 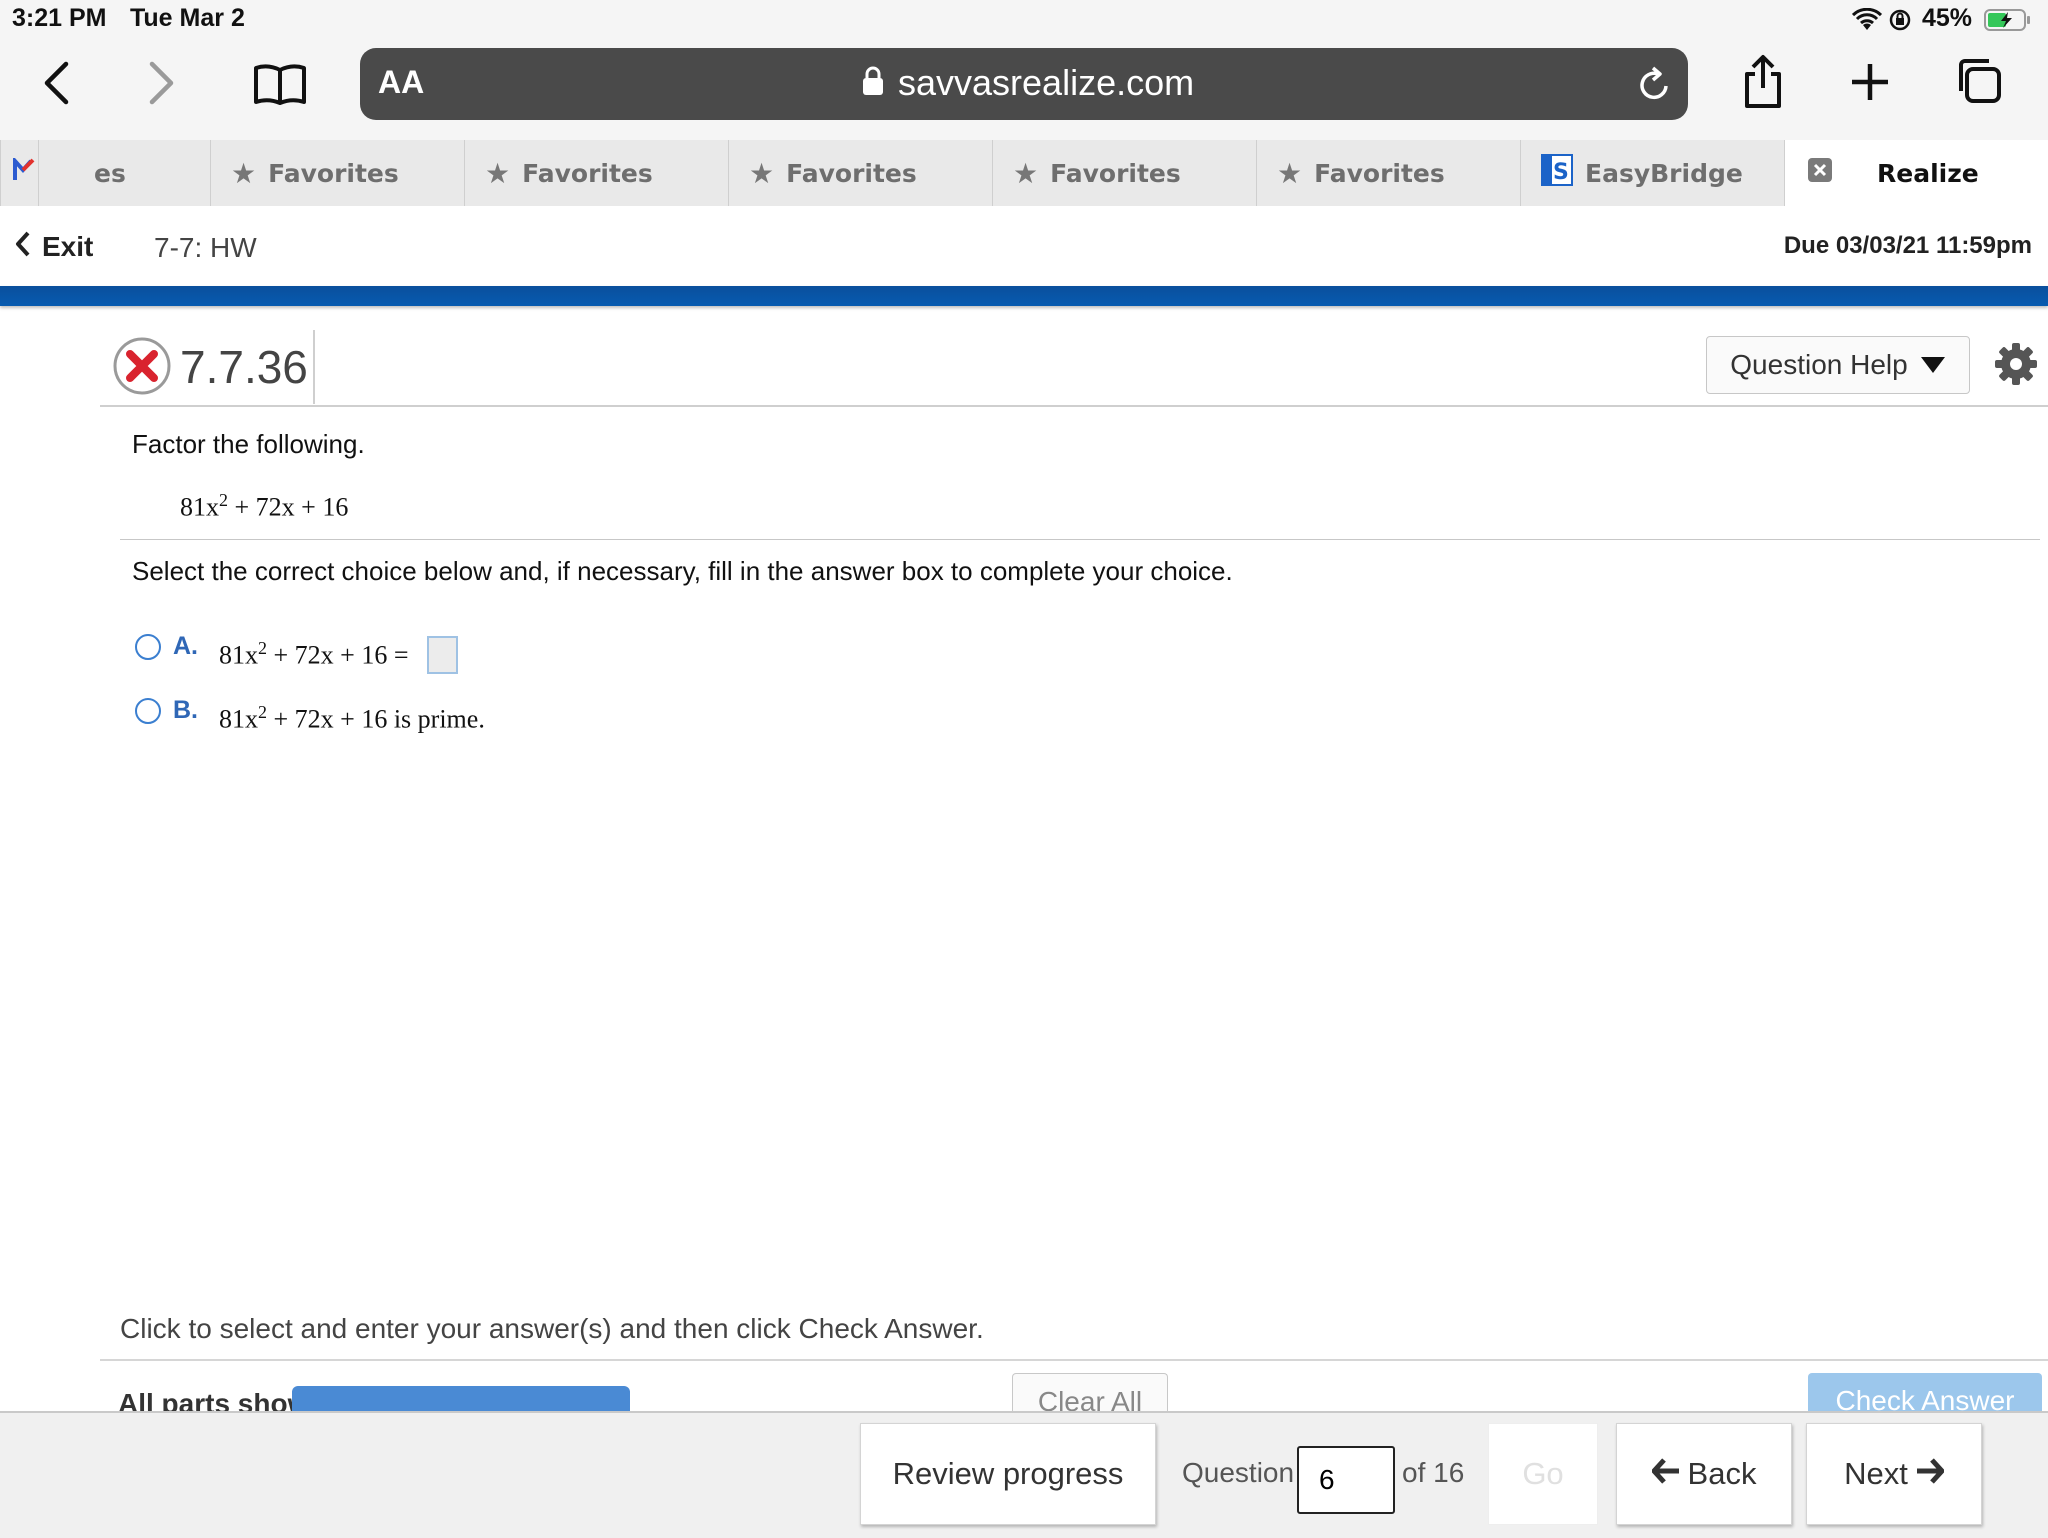 What do you see at coordinates (1928, 173) in the screenshot?
I see `tab-label: Realize` at bounding box center [1928, 173].